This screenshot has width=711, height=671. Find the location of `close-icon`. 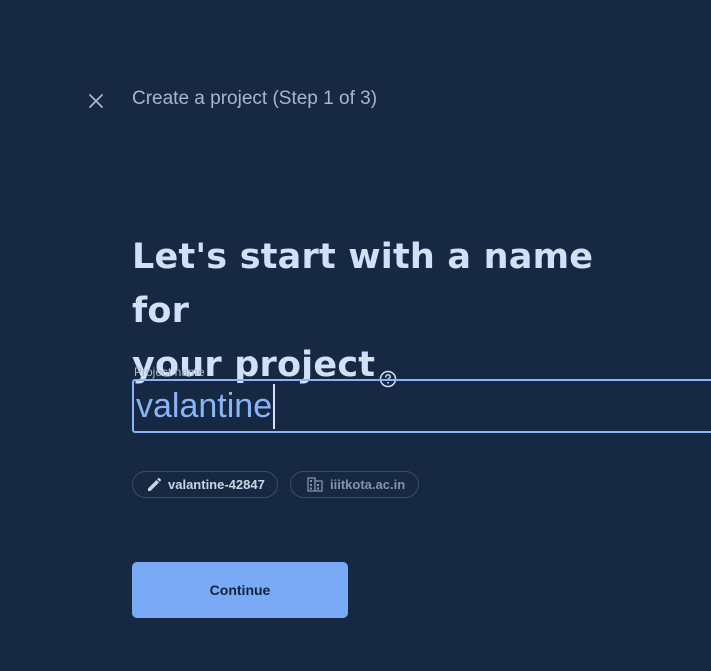

close-icon is located at coordinates (96, 101).